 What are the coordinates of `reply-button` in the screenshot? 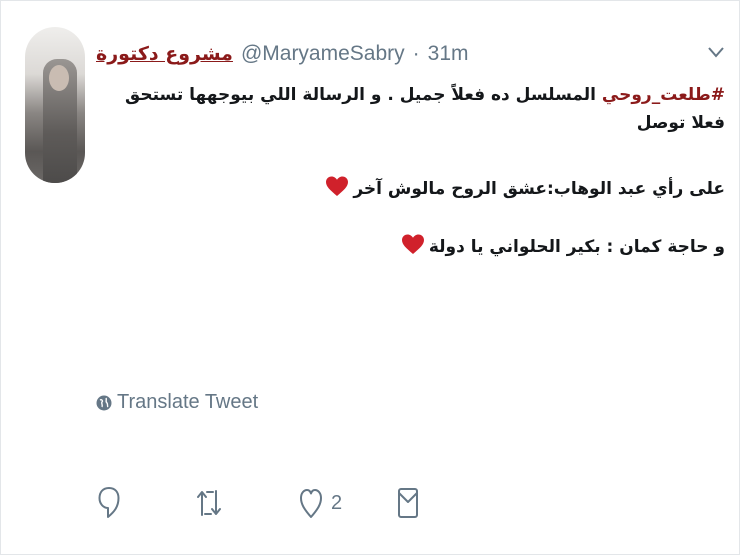 It's located at (109, 503).